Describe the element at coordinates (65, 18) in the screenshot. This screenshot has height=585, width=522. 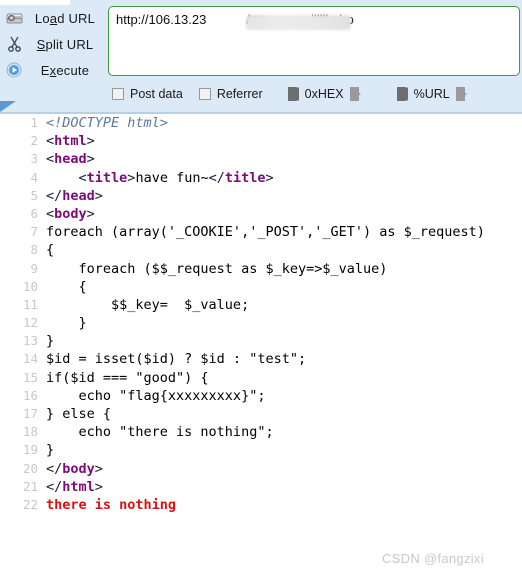
I see `load-url-label: Load URL` at that location.